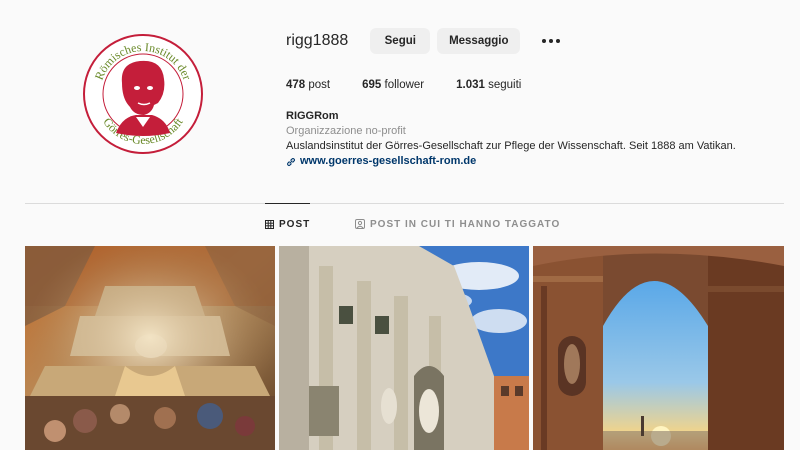 The height and width of the screenshot is (450, 800). I want to click on link-icon, so click(291, 161).